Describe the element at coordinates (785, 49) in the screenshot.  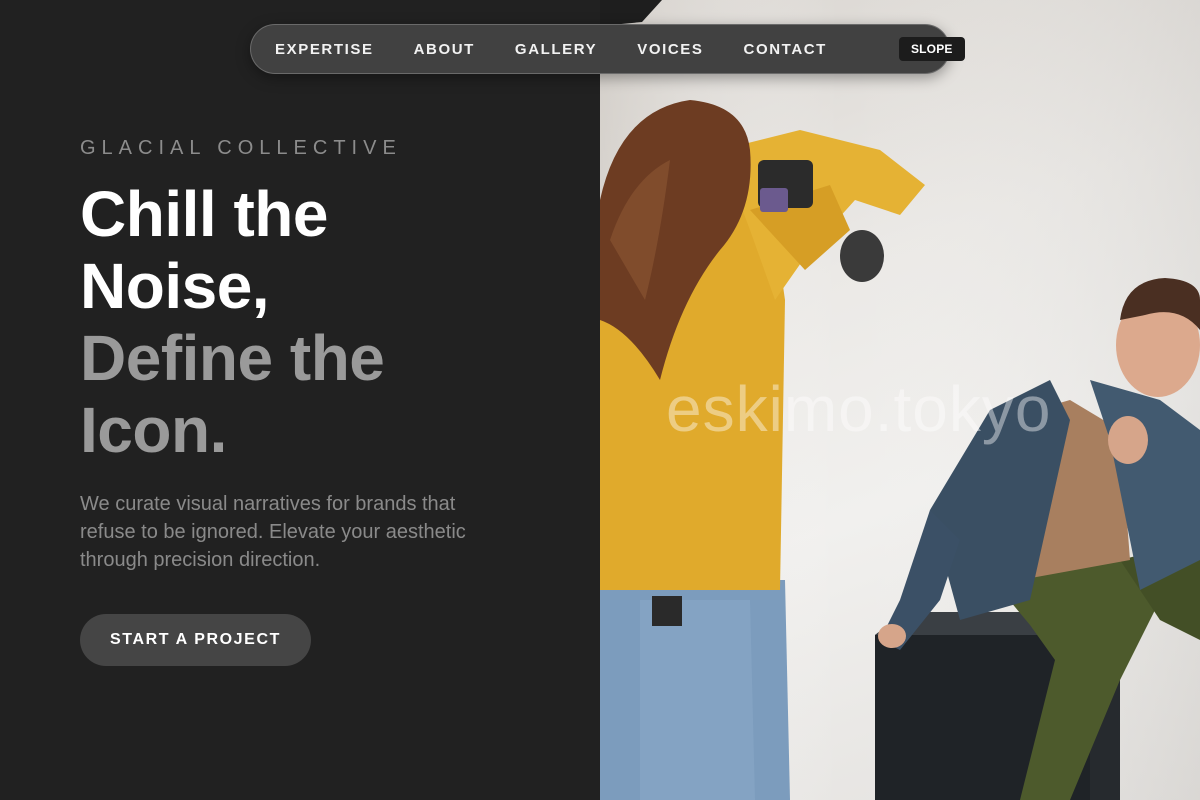
I see `nav-link-contact: CONTACT` at that location.